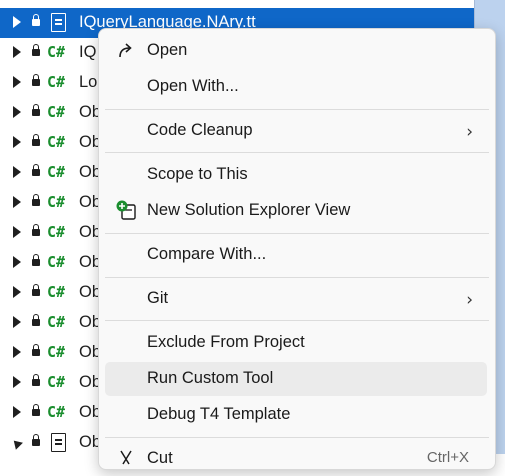 The width and height of the screenshot is (505, 476). I want to click on menu-item-debug-t4-template: Debug T4 Template, so click(296, 415).